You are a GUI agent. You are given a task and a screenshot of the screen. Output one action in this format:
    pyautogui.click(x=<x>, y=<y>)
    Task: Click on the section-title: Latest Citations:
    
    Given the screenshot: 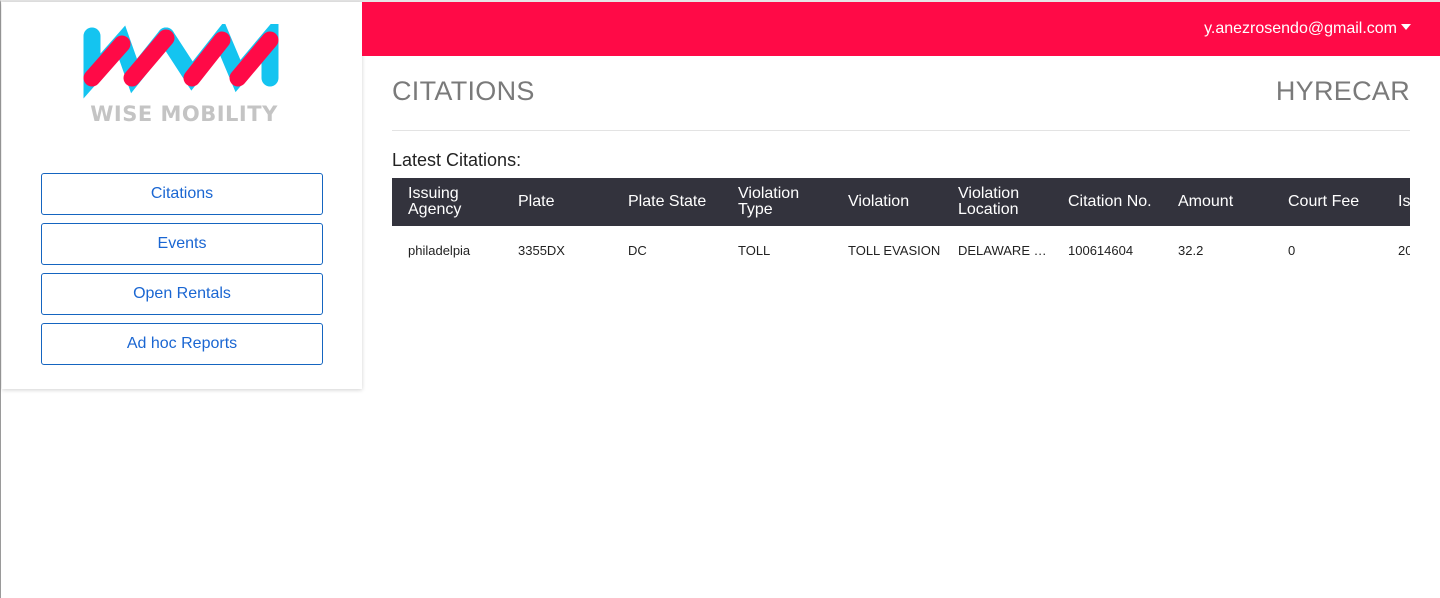 What is the action you would take?
    pyautogui.click(x=457, y=160)
    